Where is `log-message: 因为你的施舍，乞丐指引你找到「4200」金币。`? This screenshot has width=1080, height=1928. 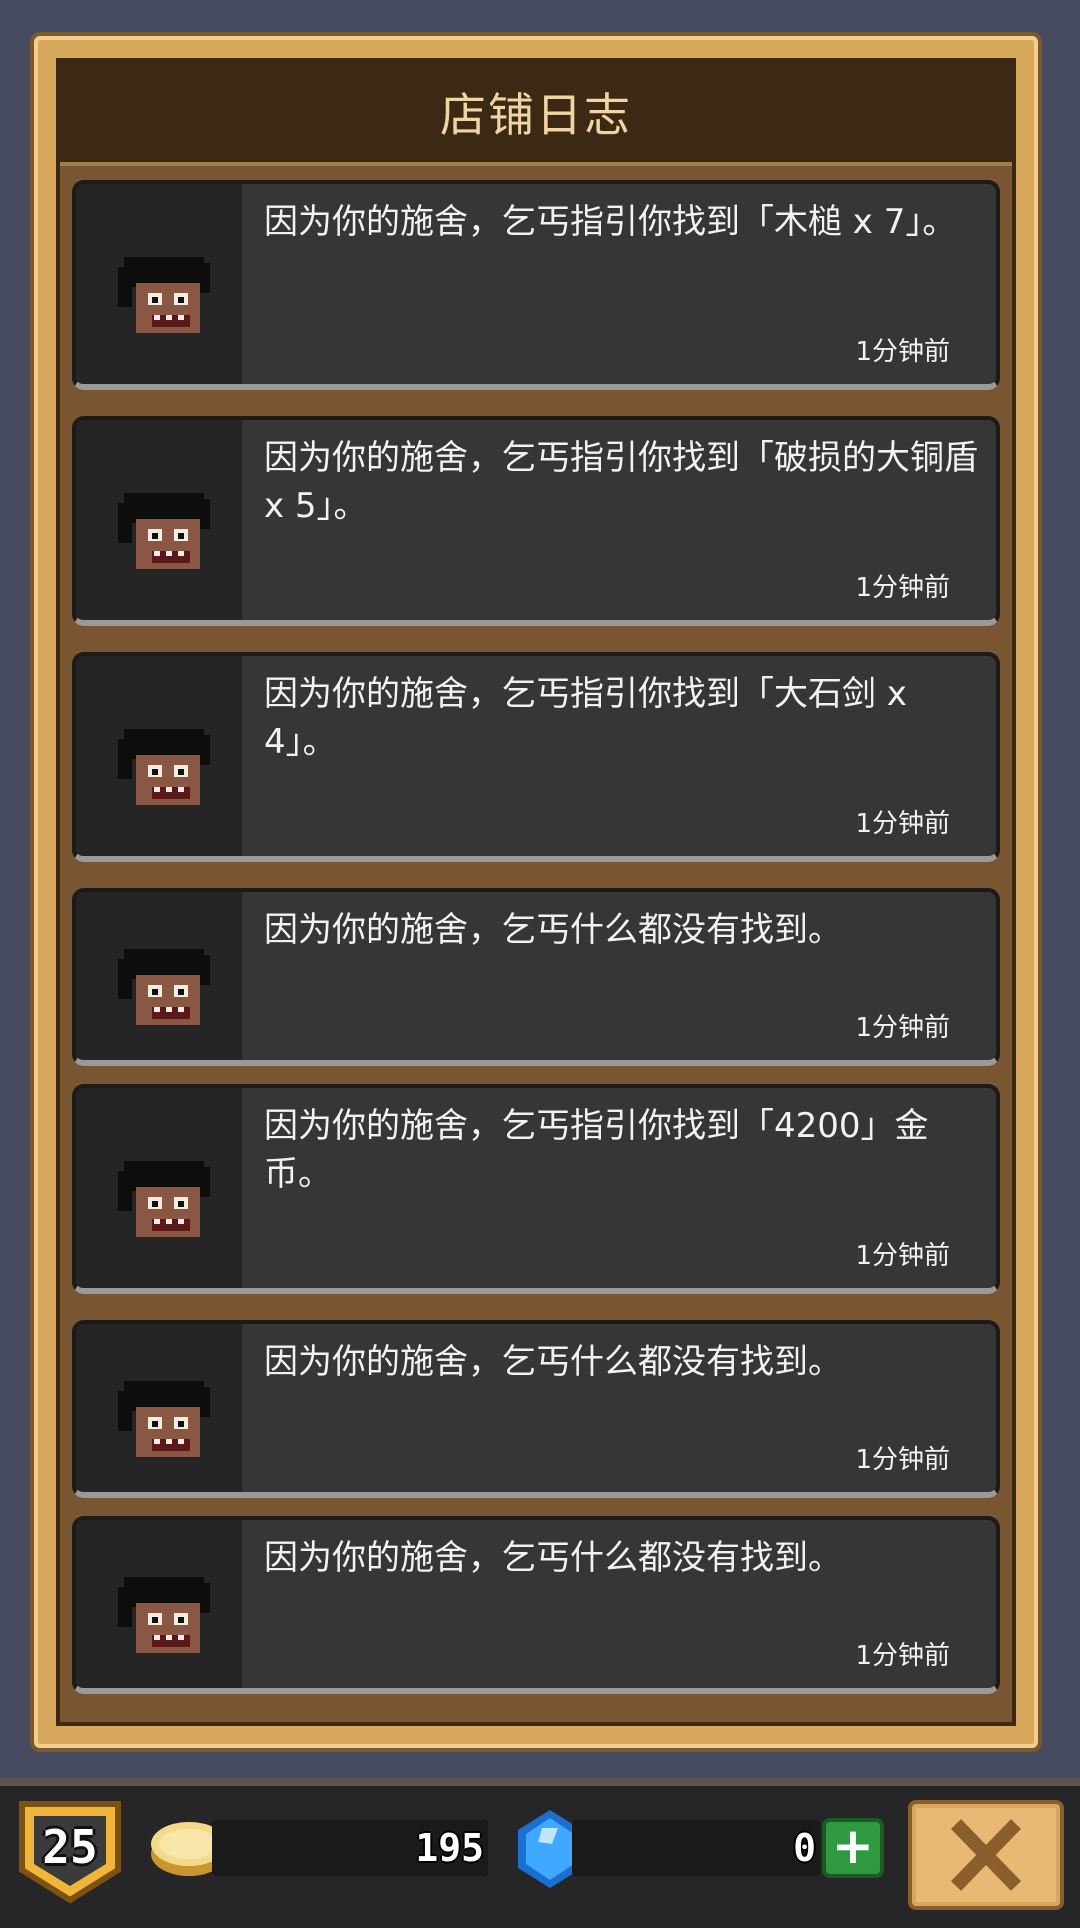
log-message: 因为你的施舍，乞丐指引你找到「4200」金币。 is located at coordinates (596, 1150).